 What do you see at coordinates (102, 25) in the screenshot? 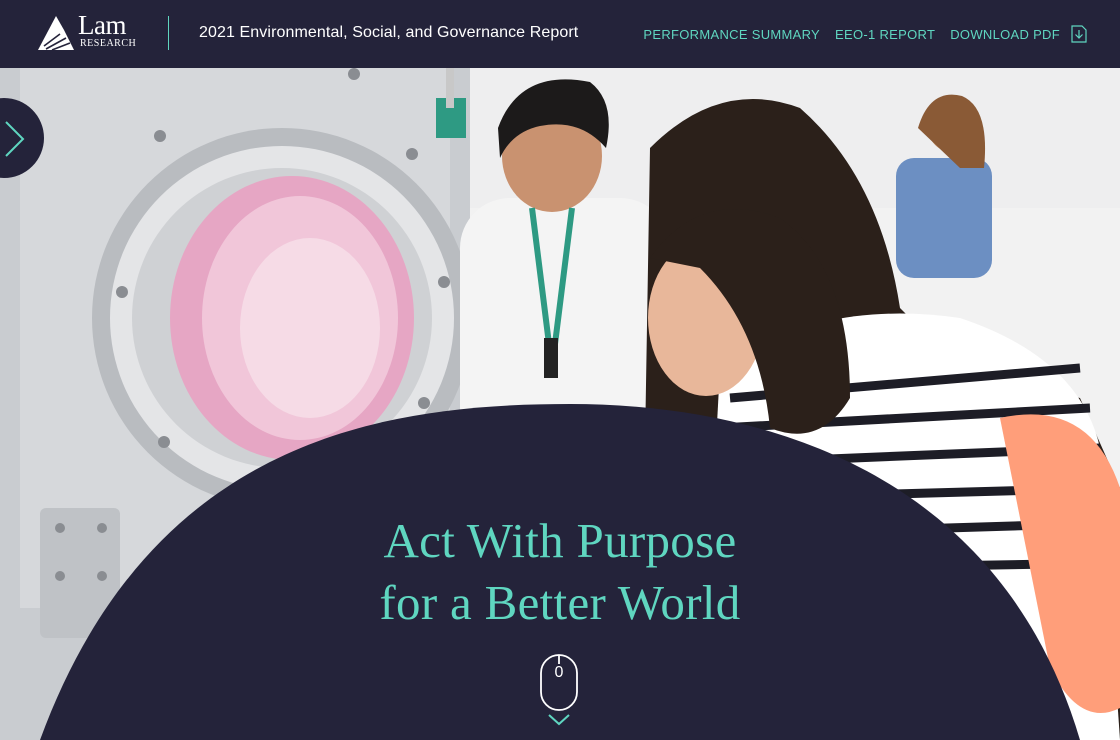
I see `logo-wordmark: Lam` at bounding box center [102, 25].